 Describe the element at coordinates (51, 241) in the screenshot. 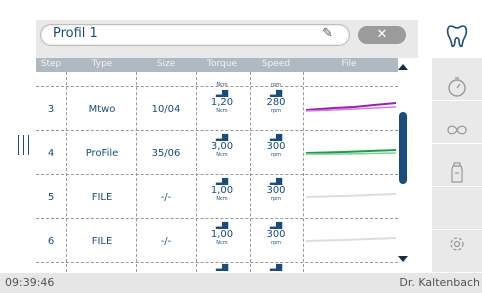

I see `step-number: 6` at that location.